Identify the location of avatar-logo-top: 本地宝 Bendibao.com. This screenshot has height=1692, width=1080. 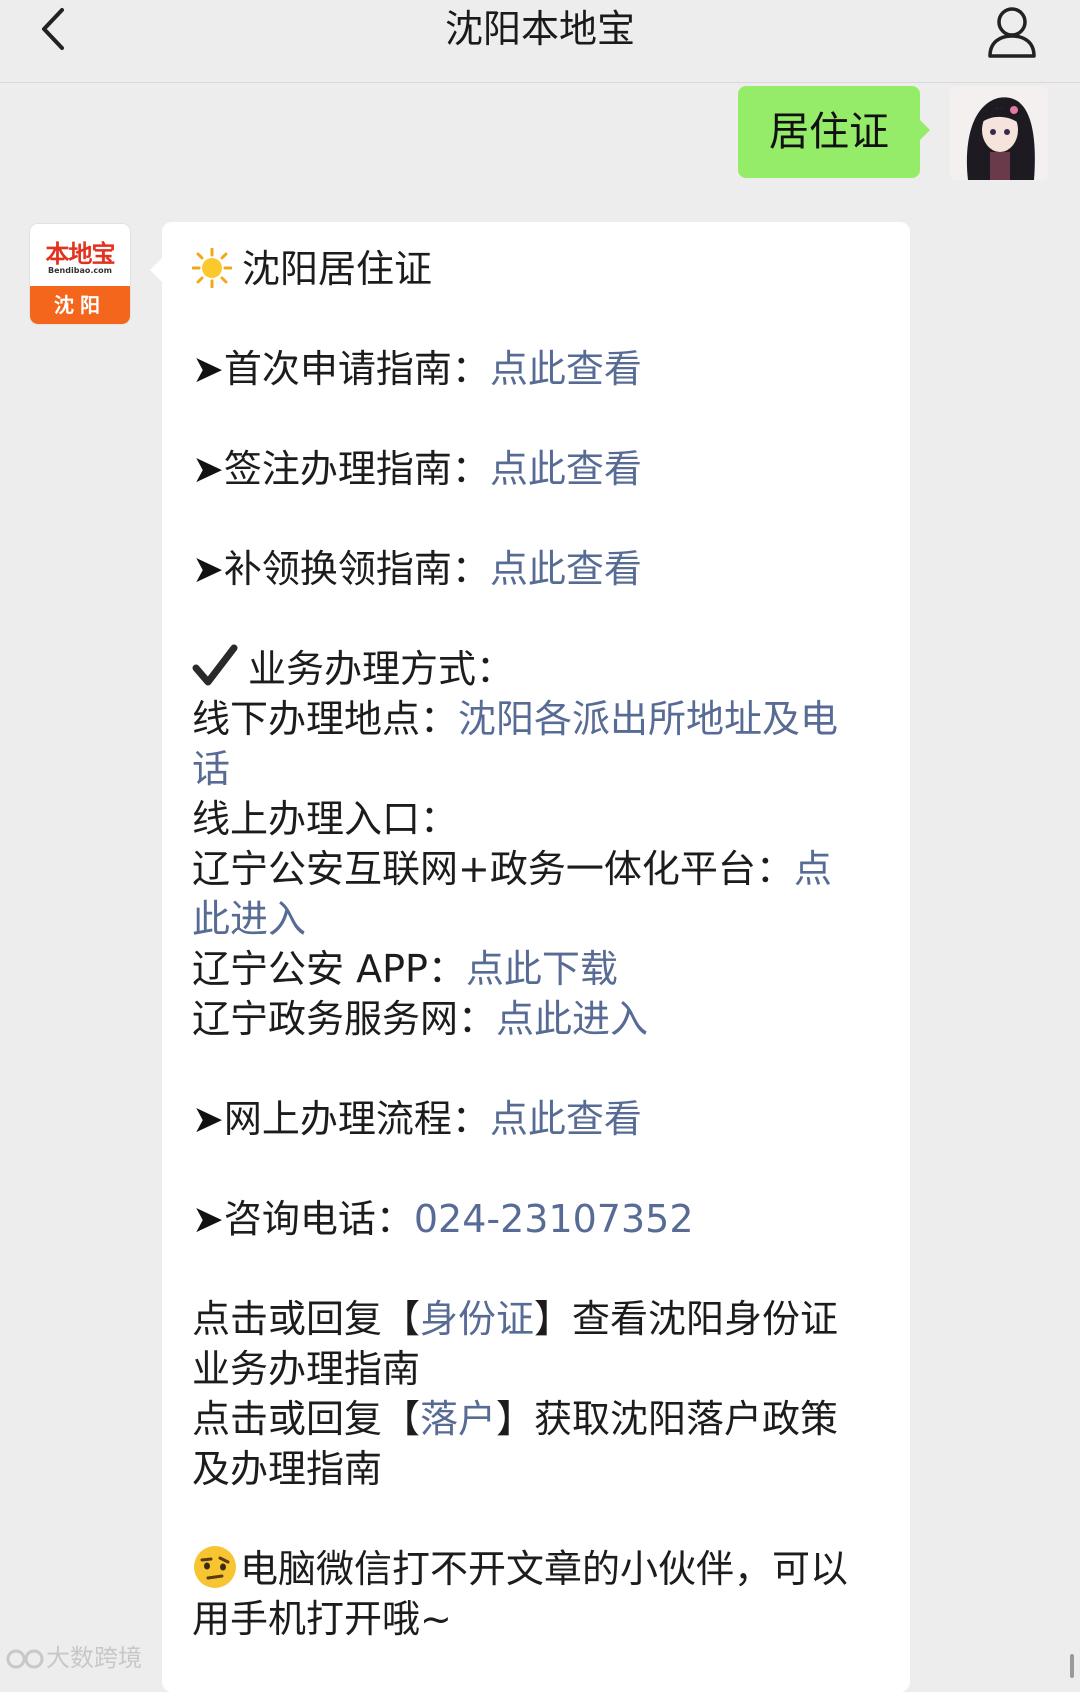
(80, 255).